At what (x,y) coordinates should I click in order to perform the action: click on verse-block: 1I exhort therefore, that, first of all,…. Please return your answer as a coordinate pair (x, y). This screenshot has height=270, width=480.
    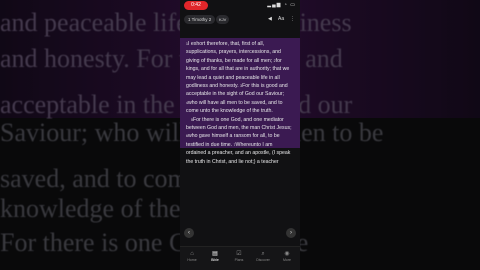
    Looking at the image, I should click on (240, 78).